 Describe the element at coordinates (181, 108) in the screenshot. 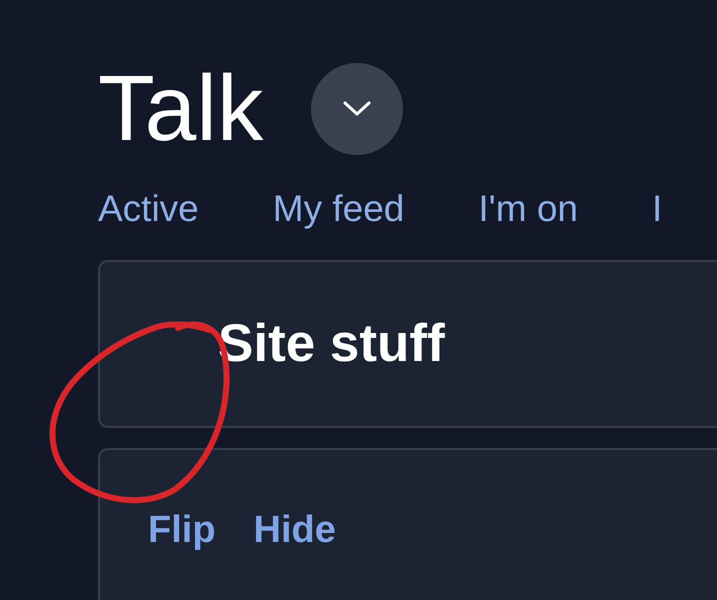

I see `page-title: Talk` at that location.